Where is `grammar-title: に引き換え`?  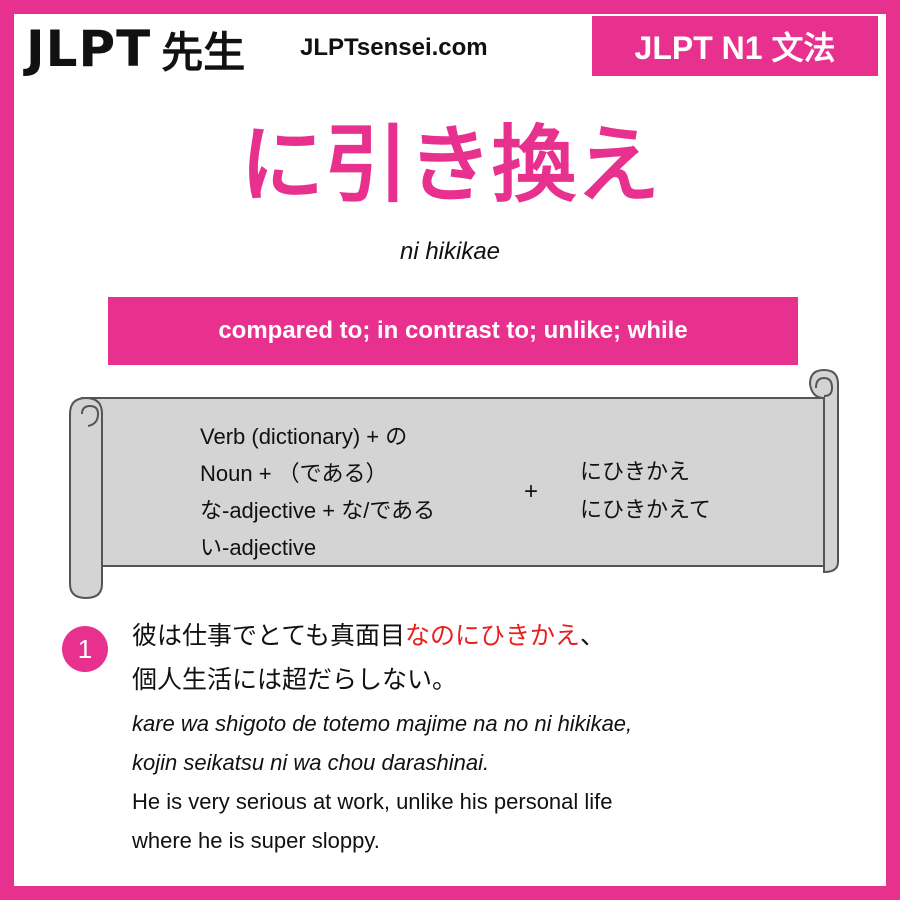
grammar-title: に引き換え is located at coordinates (449, 165).